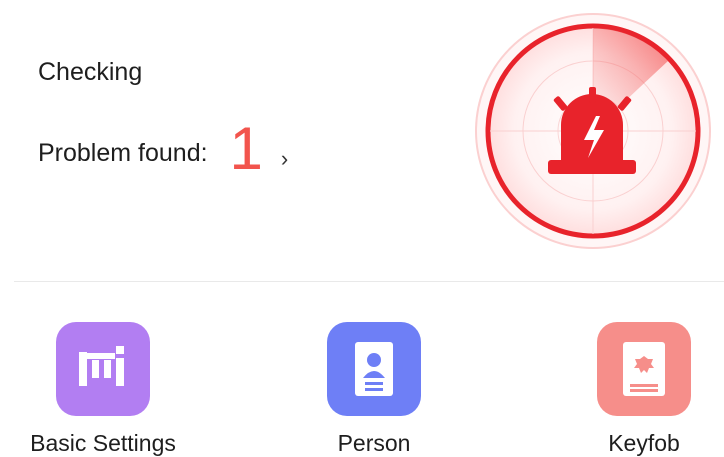 The width and height of the screenshot is (724, 457). Describe the element at coordinates (103, 443) in the screenshot. I see `tile-basic-settings-label: Basic Settings` at that location.